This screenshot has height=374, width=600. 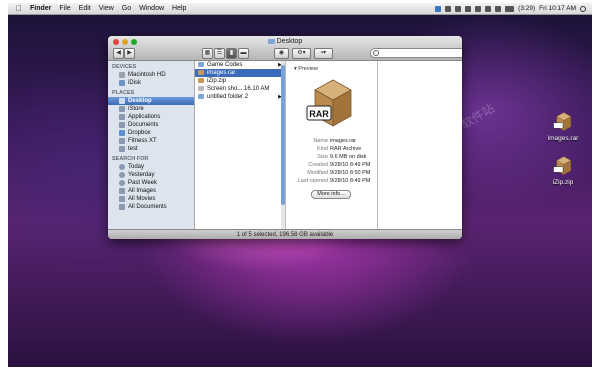 What do you see at coordinates (348, 157) in the screenshot?
I see `preview-value: 9.6 MB on disk` at bounding box center [348, 157].